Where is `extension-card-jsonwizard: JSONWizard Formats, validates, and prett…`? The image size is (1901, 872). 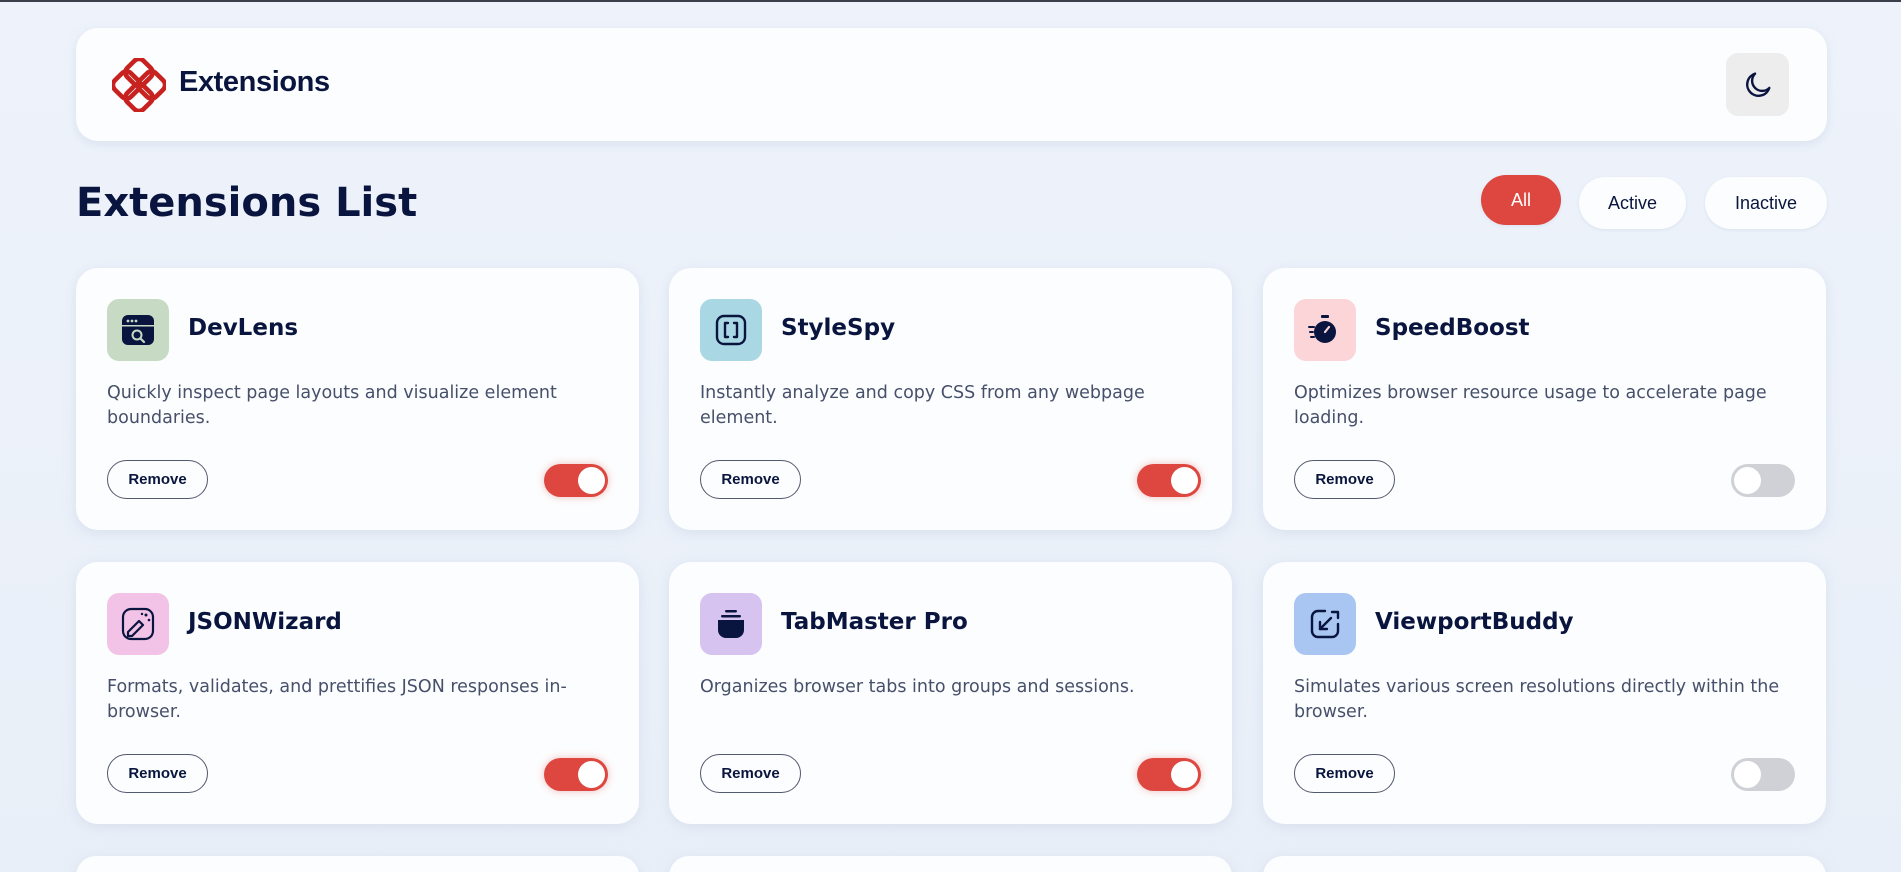
extension-card-jsonwizard: JSONWizard Formats, validates, and prett… is located at coordinates (357, 693).